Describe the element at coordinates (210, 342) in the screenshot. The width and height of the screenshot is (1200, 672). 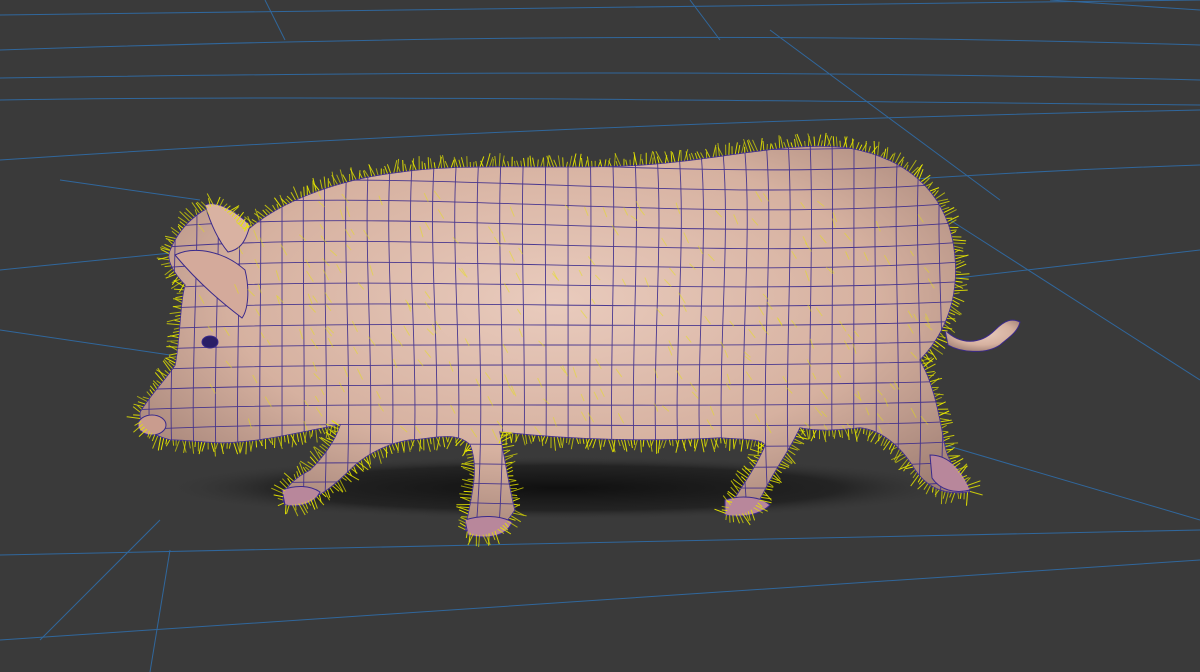
I see `pig-eye` at that location.